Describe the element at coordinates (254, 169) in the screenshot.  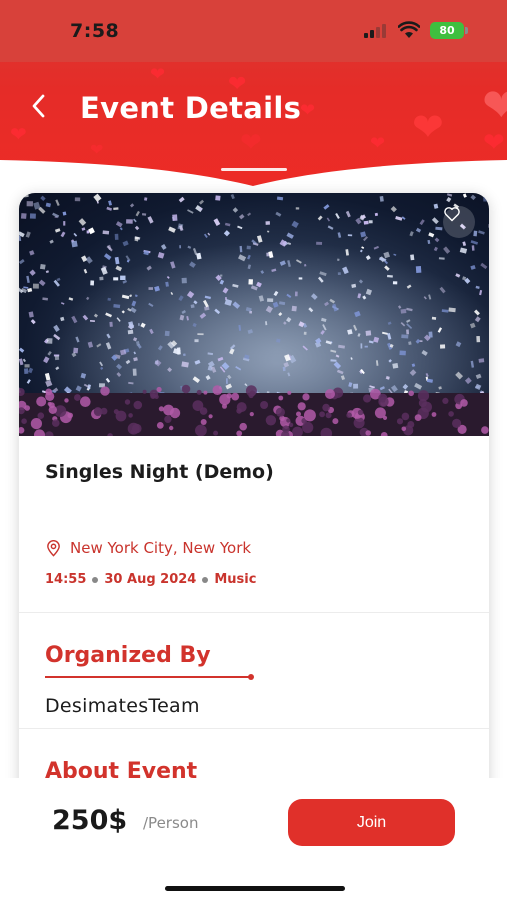
I see `sheet-handle` at that location.